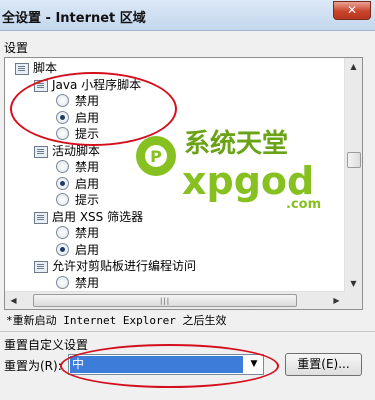 The image size is (375, 400). What do you see at coordinates (228, 170) in the screenshot?
I see `xpgod-watermark-logo: P 系统天堂 xpgod .com` at bounding box center [228, 170].